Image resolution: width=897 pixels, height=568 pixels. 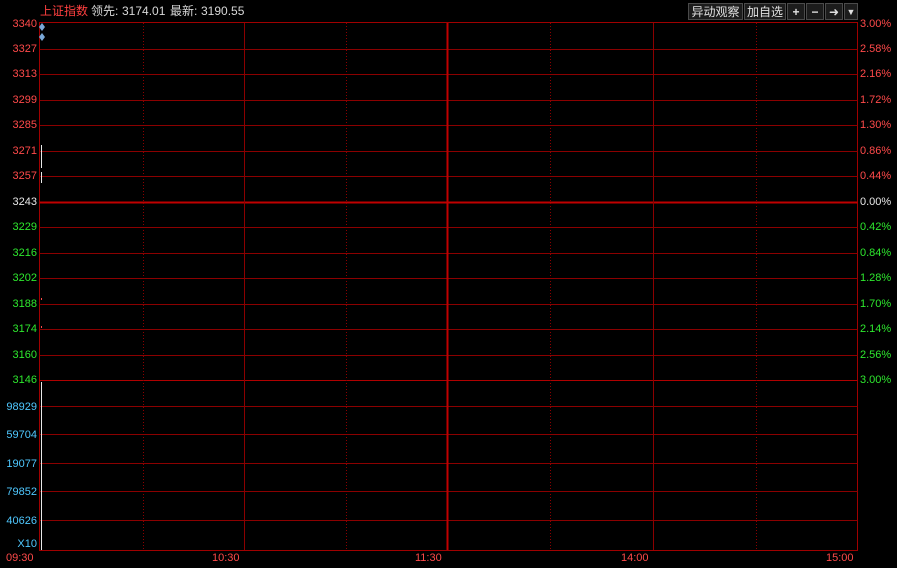 I want to click on percent-axis-label: 0.84%, so click(x=876, y=253).